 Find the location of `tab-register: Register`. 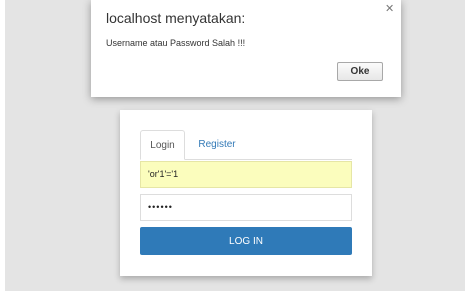

tab-register: Register is located at coordinates (217, 144).